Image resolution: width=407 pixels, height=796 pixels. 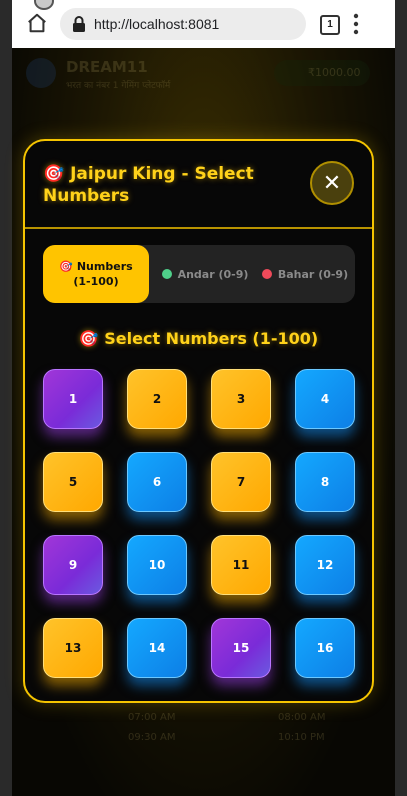 I want to click on number-button: 16, so click(x=325, y=648).